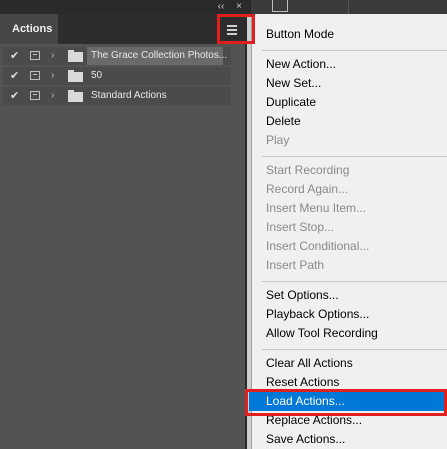 The image size is (447, 449). What do you see at coordinates (236, 29) in the screenshot?
I see `highlight-annotation-menu-button` at bounding box center [236, 29].